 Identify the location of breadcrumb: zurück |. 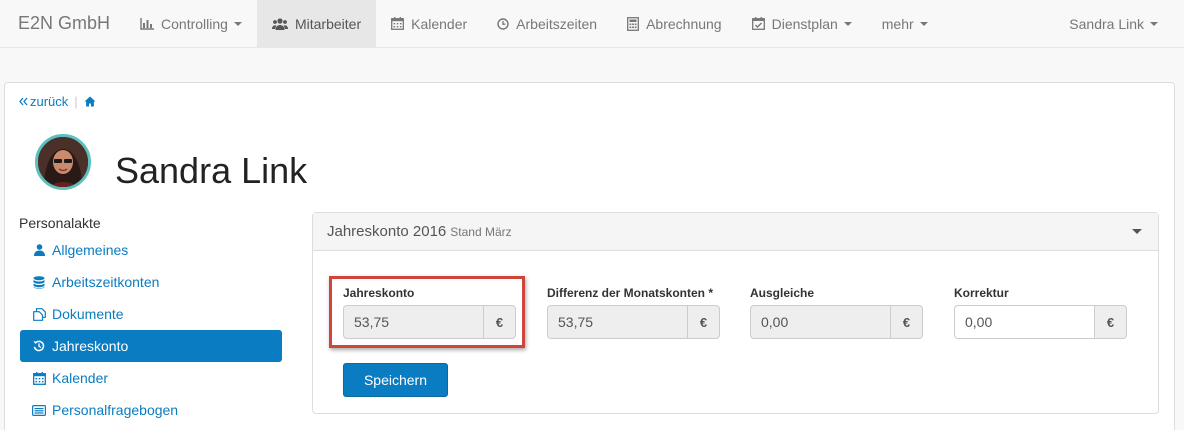
(57, 101).